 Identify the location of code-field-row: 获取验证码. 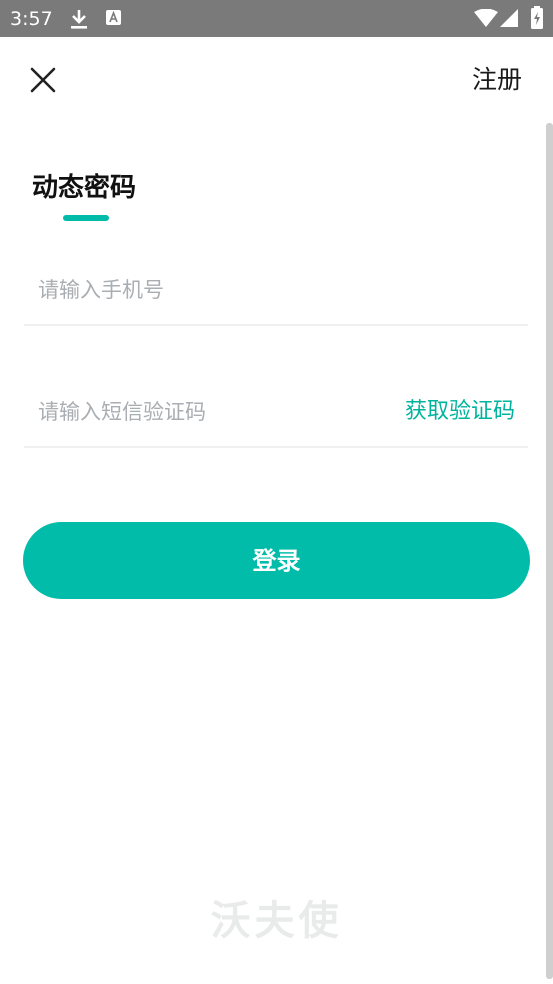
(276, 419).